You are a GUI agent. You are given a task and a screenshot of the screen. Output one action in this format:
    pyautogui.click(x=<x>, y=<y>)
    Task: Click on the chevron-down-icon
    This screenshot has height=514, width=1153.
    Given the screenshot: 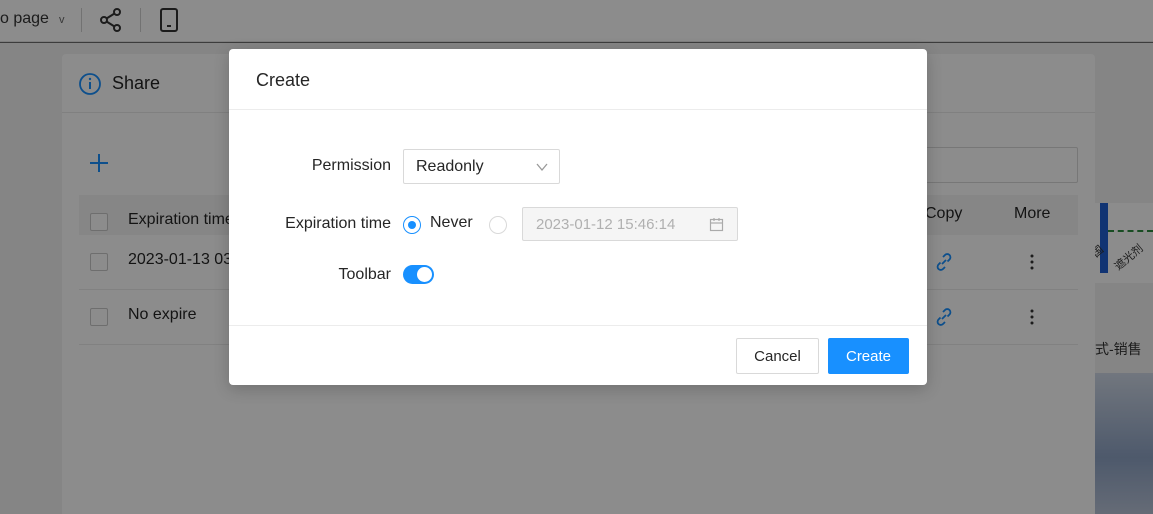 What is the action you would take?
    pyautogui.click(x=542, y=167)
    